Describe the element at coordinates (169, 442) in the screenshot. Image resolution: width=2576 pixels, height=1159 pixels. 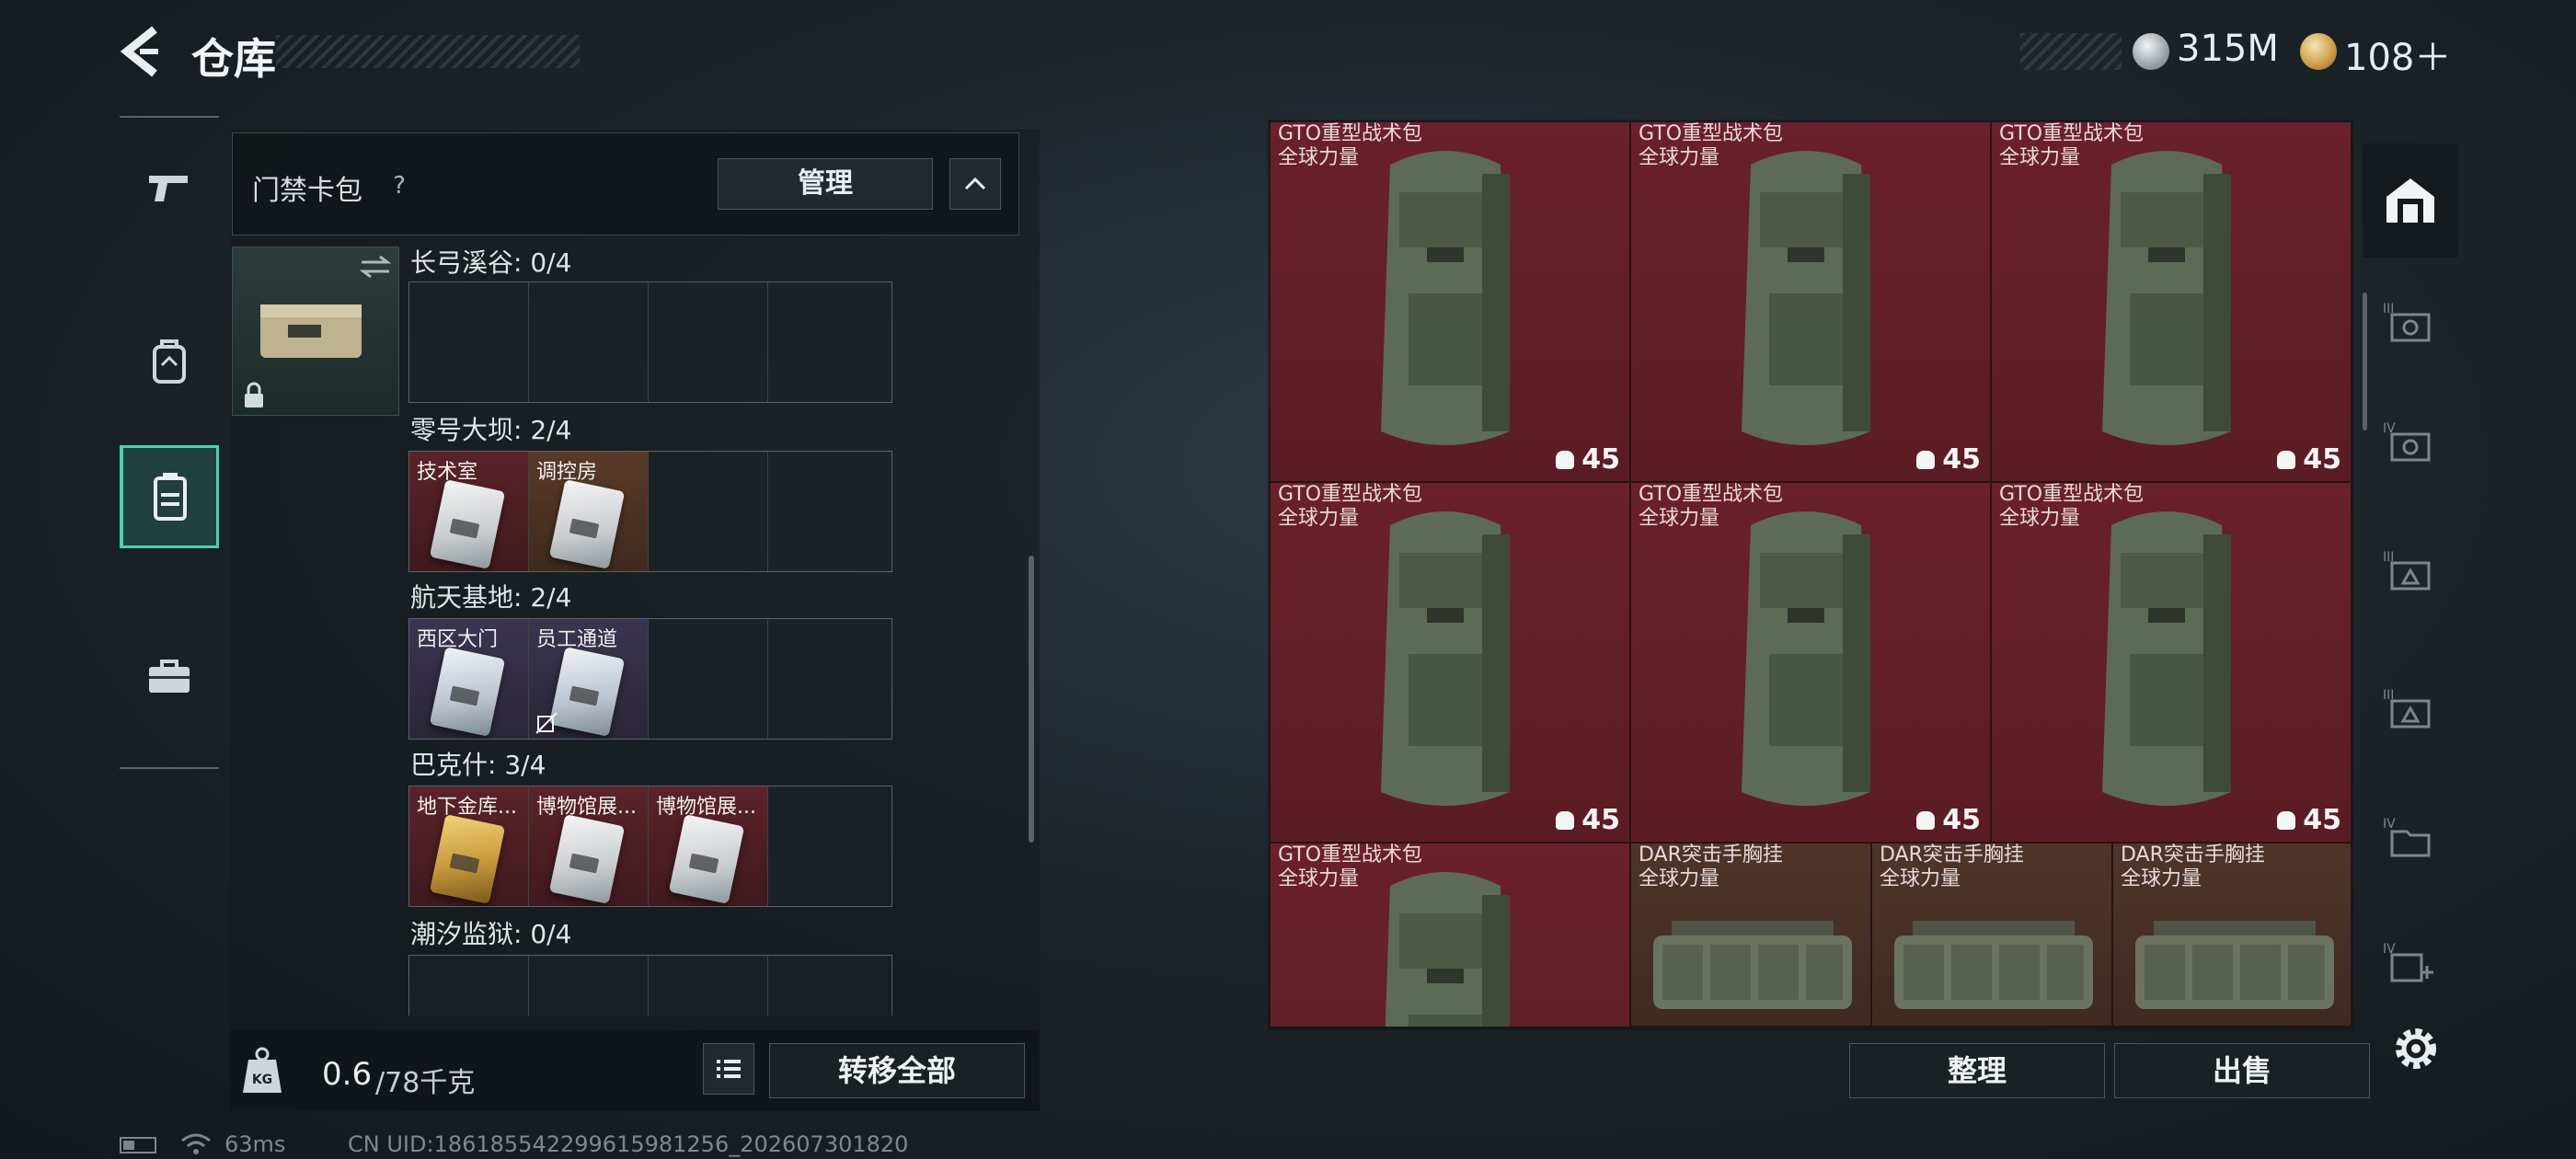
I see `left-category-nav` at that location.